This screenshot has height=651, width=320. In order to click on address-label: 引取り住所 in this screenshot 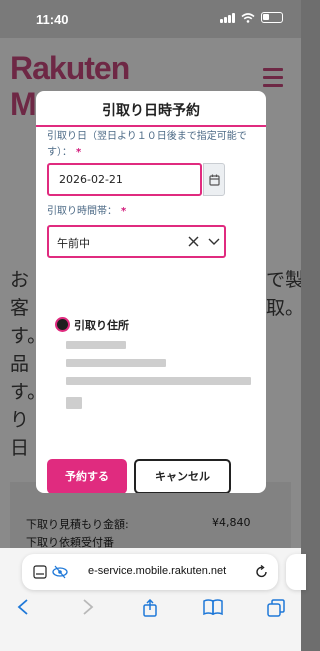, I will do `click(101, 325)`.